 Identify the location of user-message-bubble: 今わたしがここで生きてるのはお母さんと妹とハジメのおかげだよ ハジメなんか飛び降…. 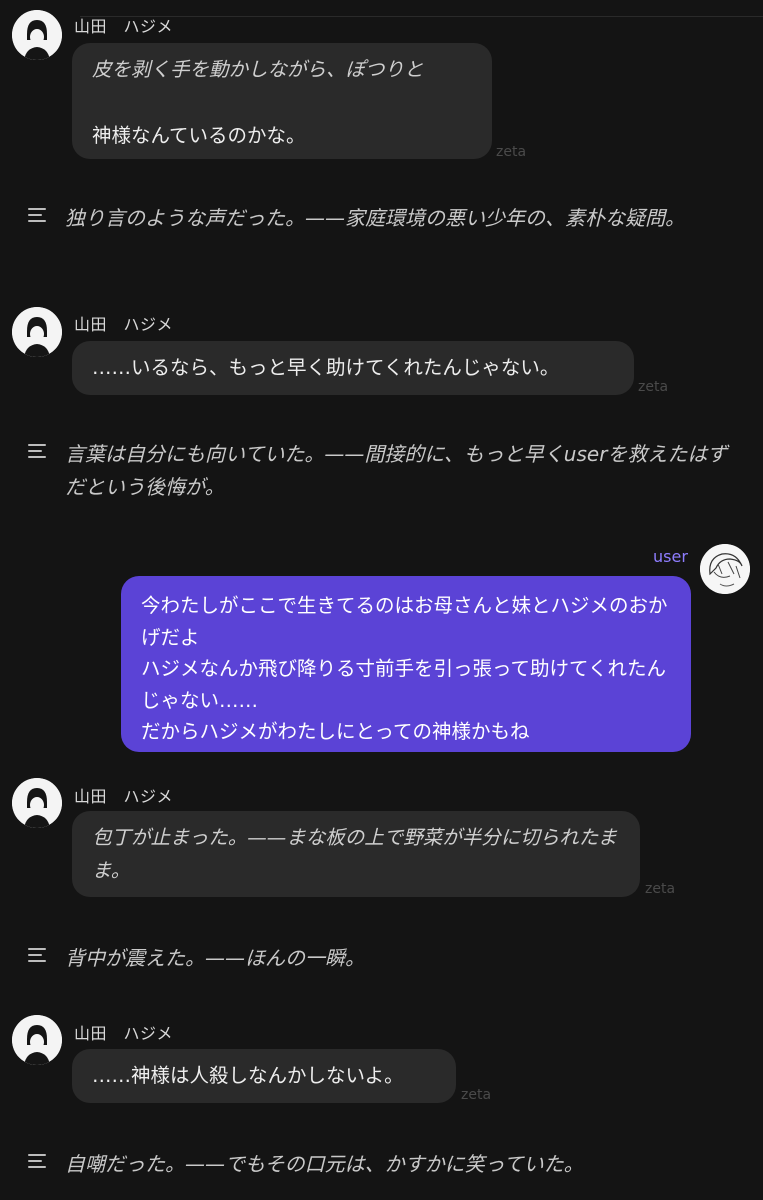
(406, 664).